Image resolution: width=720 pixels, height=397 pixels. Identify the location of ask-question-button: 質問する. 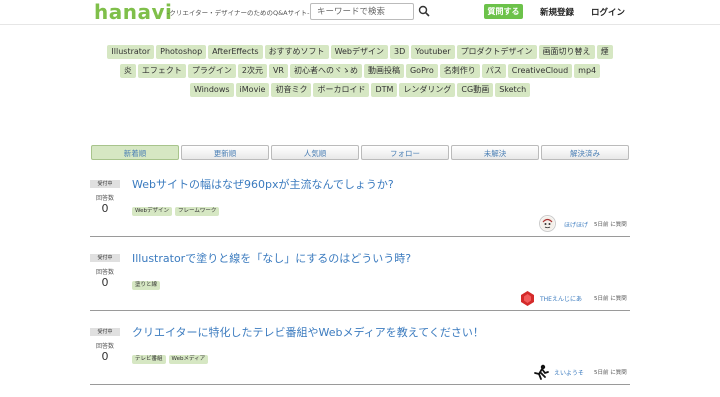
(503, 11).